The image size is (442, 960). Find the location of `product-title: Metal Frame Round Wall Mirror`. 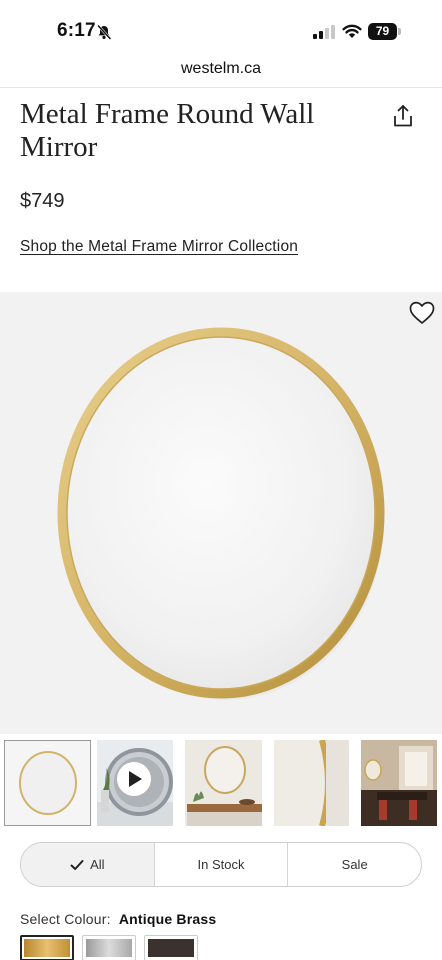

product-title: Metal Frame Round Wall Mirror is located at coordinates (167, 130).